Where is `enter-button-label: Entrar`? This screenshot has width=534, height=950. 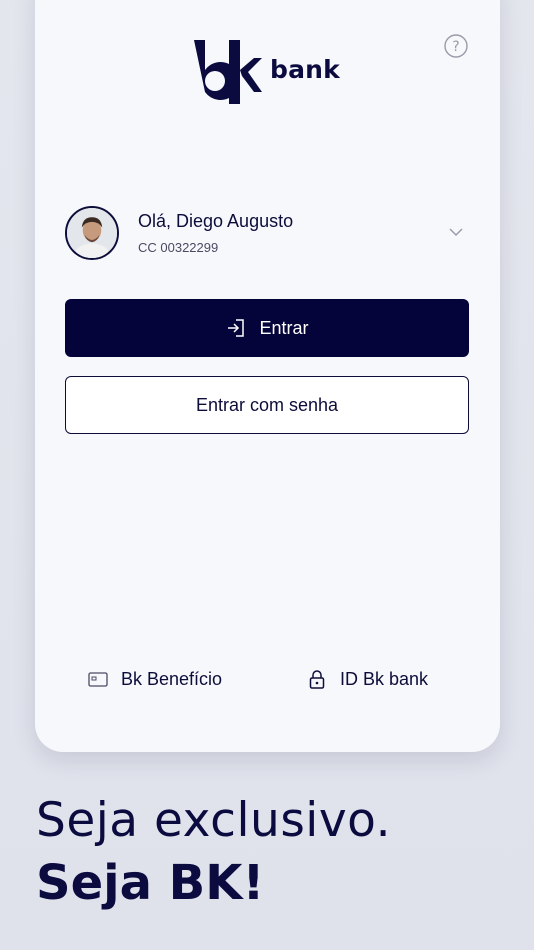
enter-button-label: Entrar is located at coordinates (284, 327).